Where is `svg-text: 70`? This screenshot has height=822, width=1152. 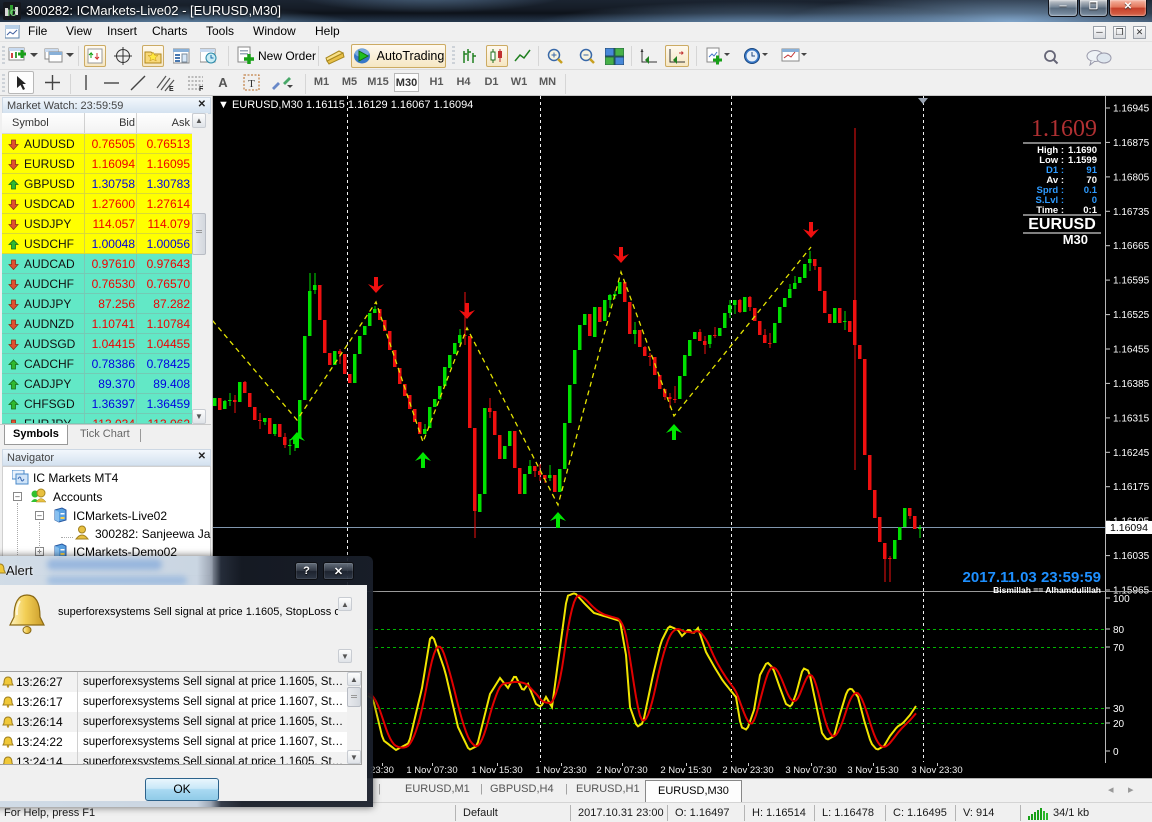 svg-text: 70 is located at coordinates (1119, 648).